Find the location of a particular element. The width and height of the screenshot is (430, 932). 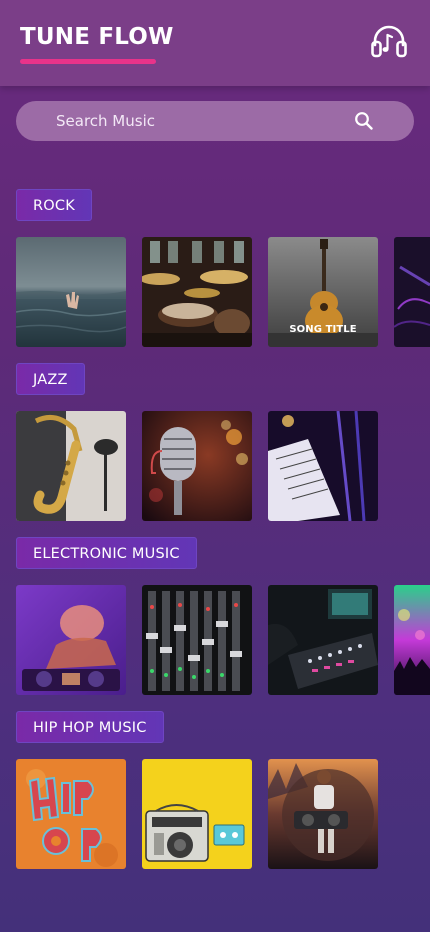

headphones-icon is located at coordinates (389, 41).